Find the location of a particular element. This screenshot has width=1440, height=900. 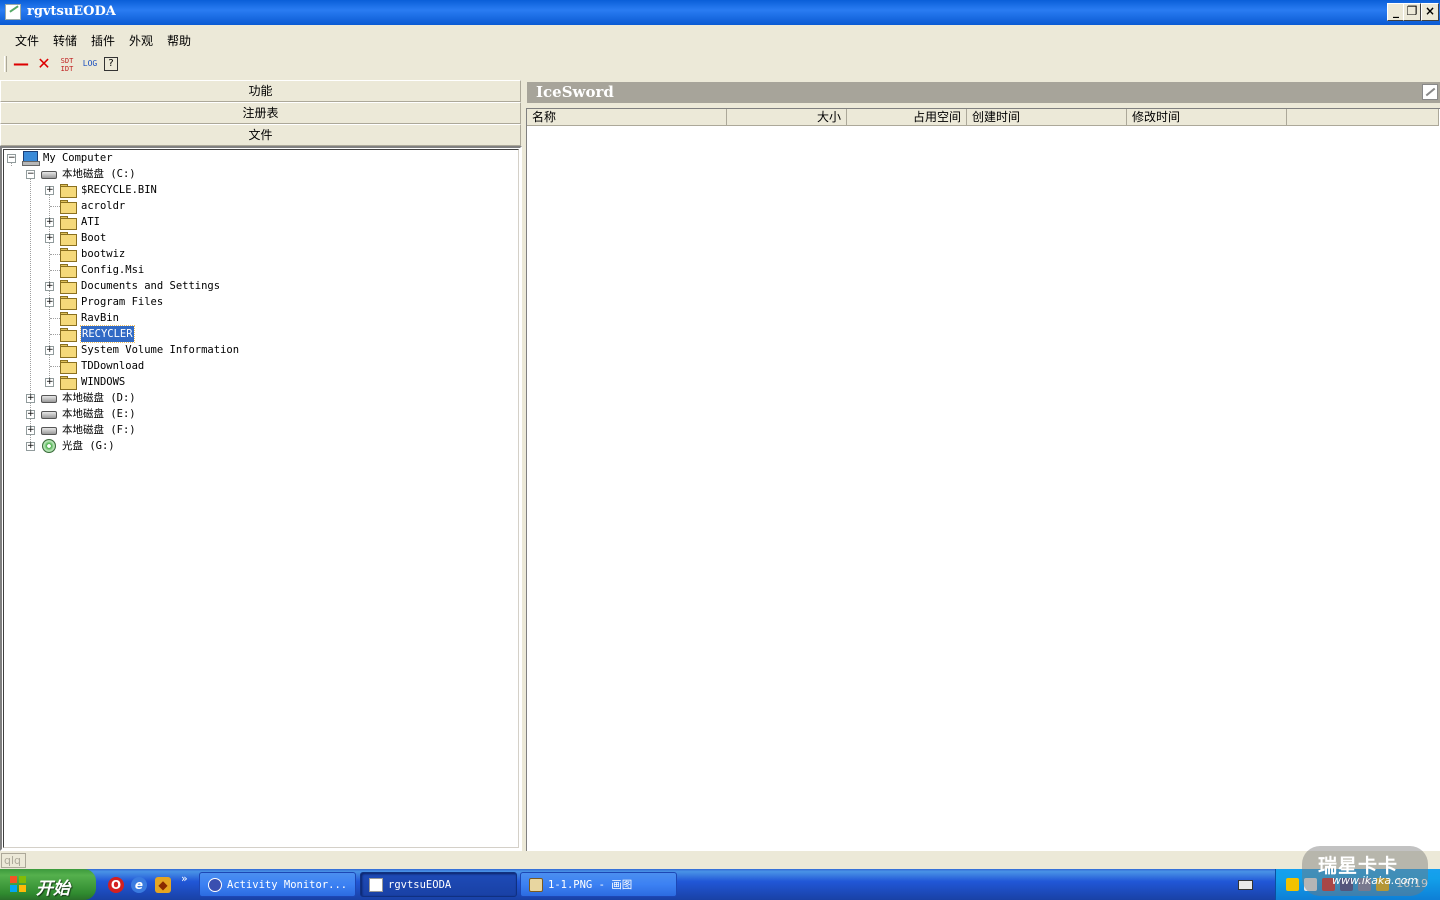

window-title: rgvtsuEODA is located at coordinates (71, 11).